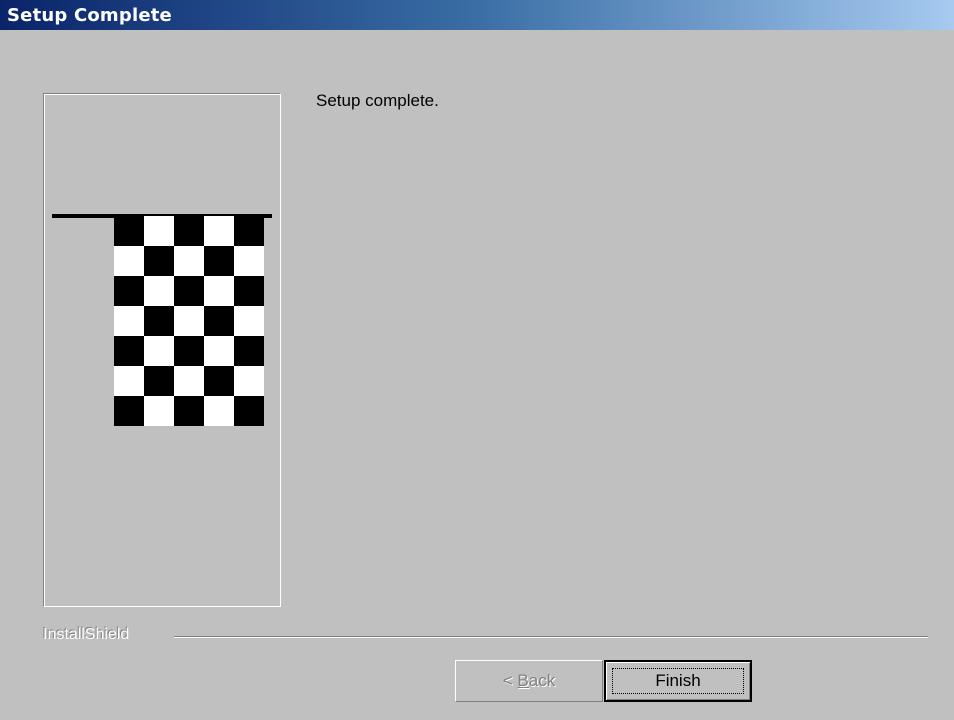 This screenshot has height=720, width=954. Describe the element at coordinates (551, 637) in the screenshot. I see `footer-divider` at that location.